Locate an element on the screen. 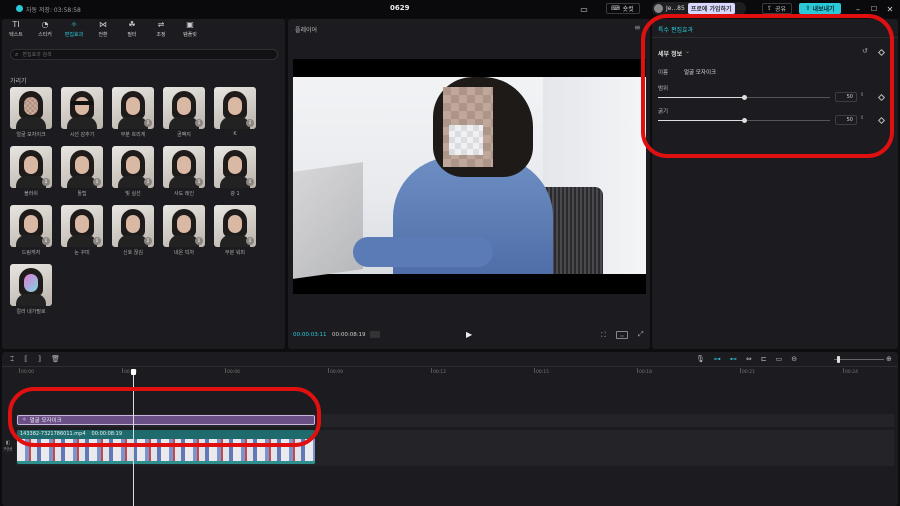 This screenshot has width=900, height=506. effect-item: ⇩ 신호 끊김 is located at coordinates (133, 230).